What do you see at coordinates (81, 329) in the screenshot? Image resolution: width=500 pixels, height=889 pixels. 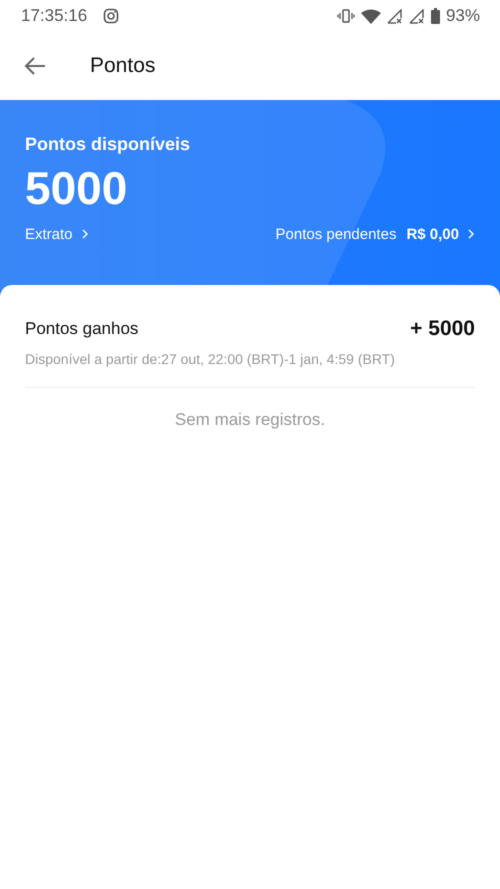 I see `record-title: Pontos ganhos` at bounding box center [81, 329].